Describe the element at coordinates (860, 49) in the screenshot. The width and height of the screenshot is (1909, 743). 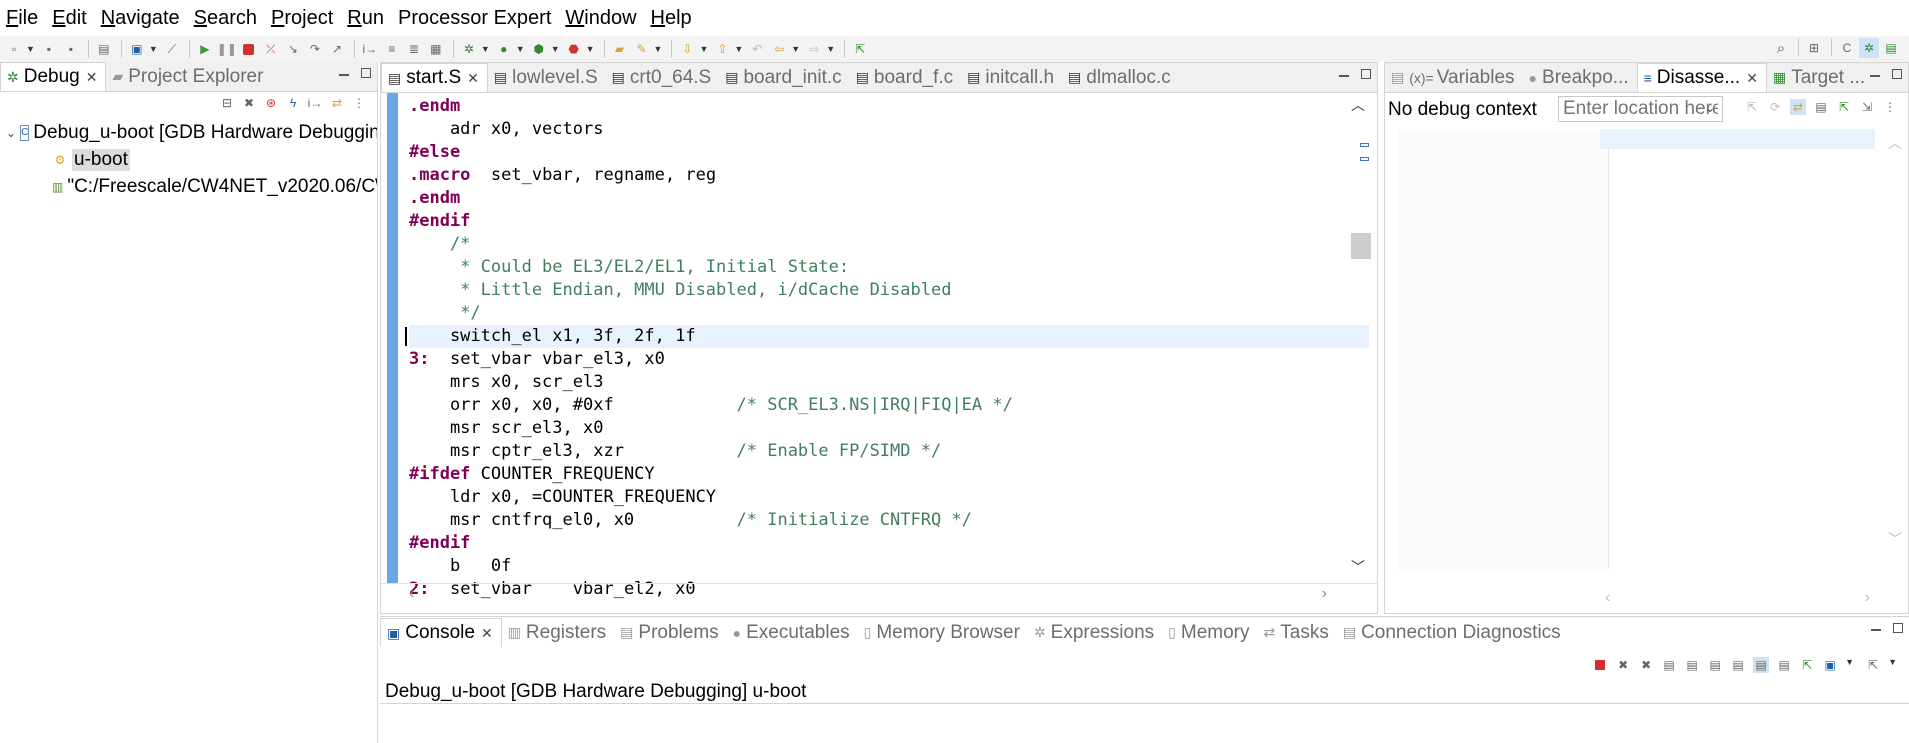
I see `pin-editor-icon: ⇱` at that location.